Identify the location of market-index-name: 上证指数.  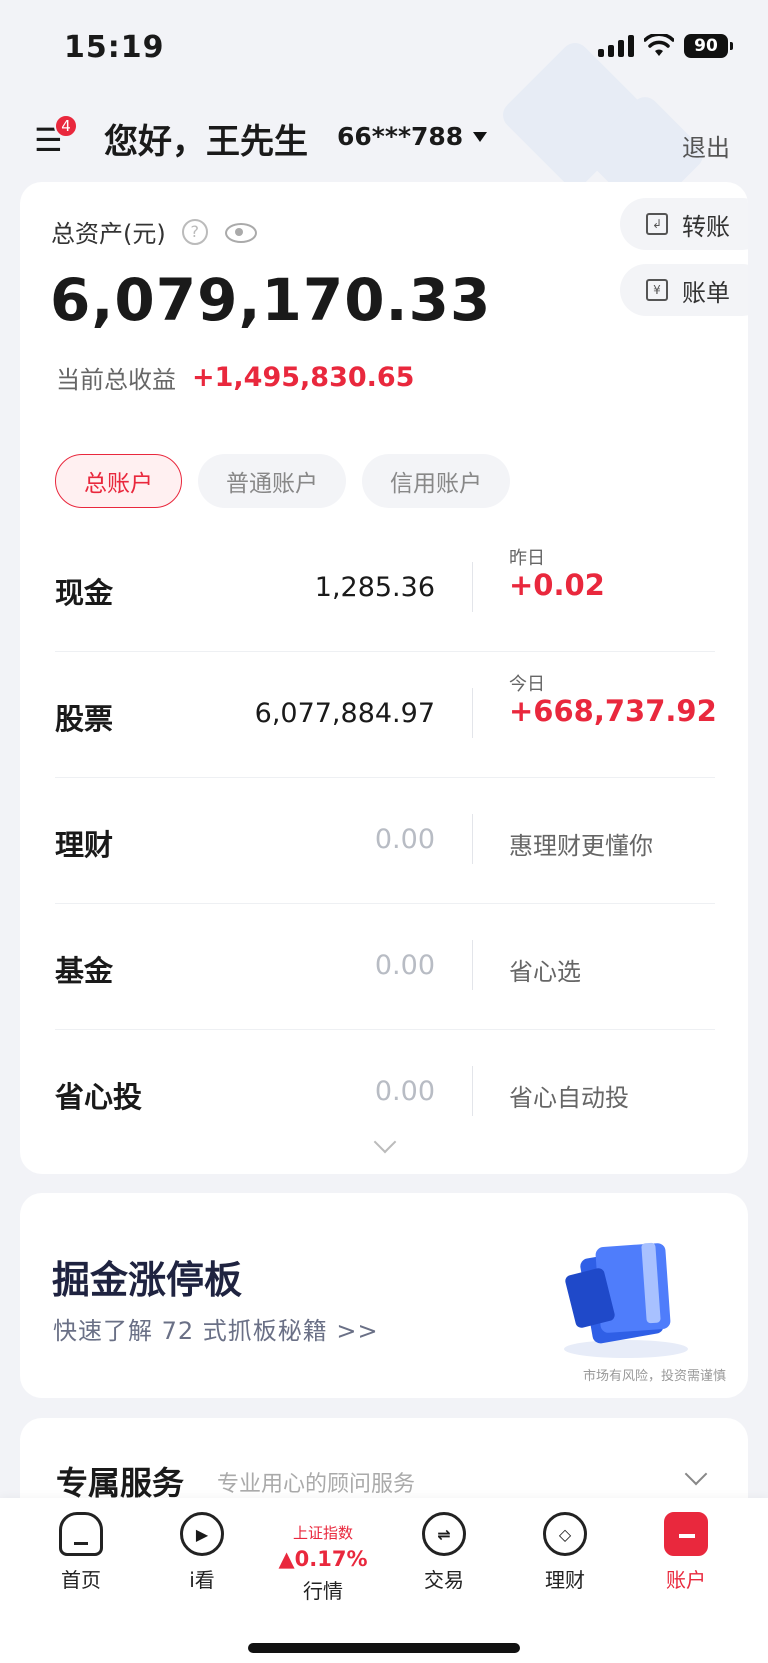
(322, 1533).